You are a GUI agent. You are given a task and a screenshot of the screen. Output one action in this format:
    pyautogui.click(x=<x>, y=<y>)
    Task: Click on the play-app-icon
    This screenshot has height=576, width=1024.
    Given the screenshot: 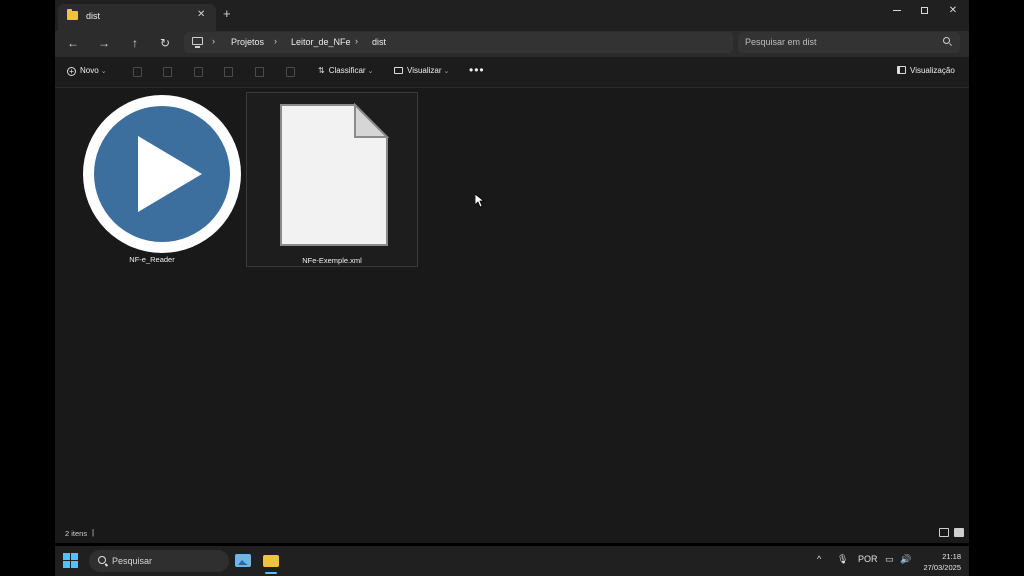 What is the action you would take?
    pyautogui.click(x=162, y=174)
    